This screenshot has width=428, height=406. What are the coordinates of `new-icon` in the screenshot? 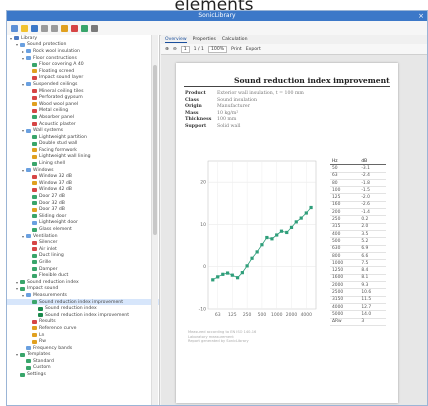 It's located at (14, 28).